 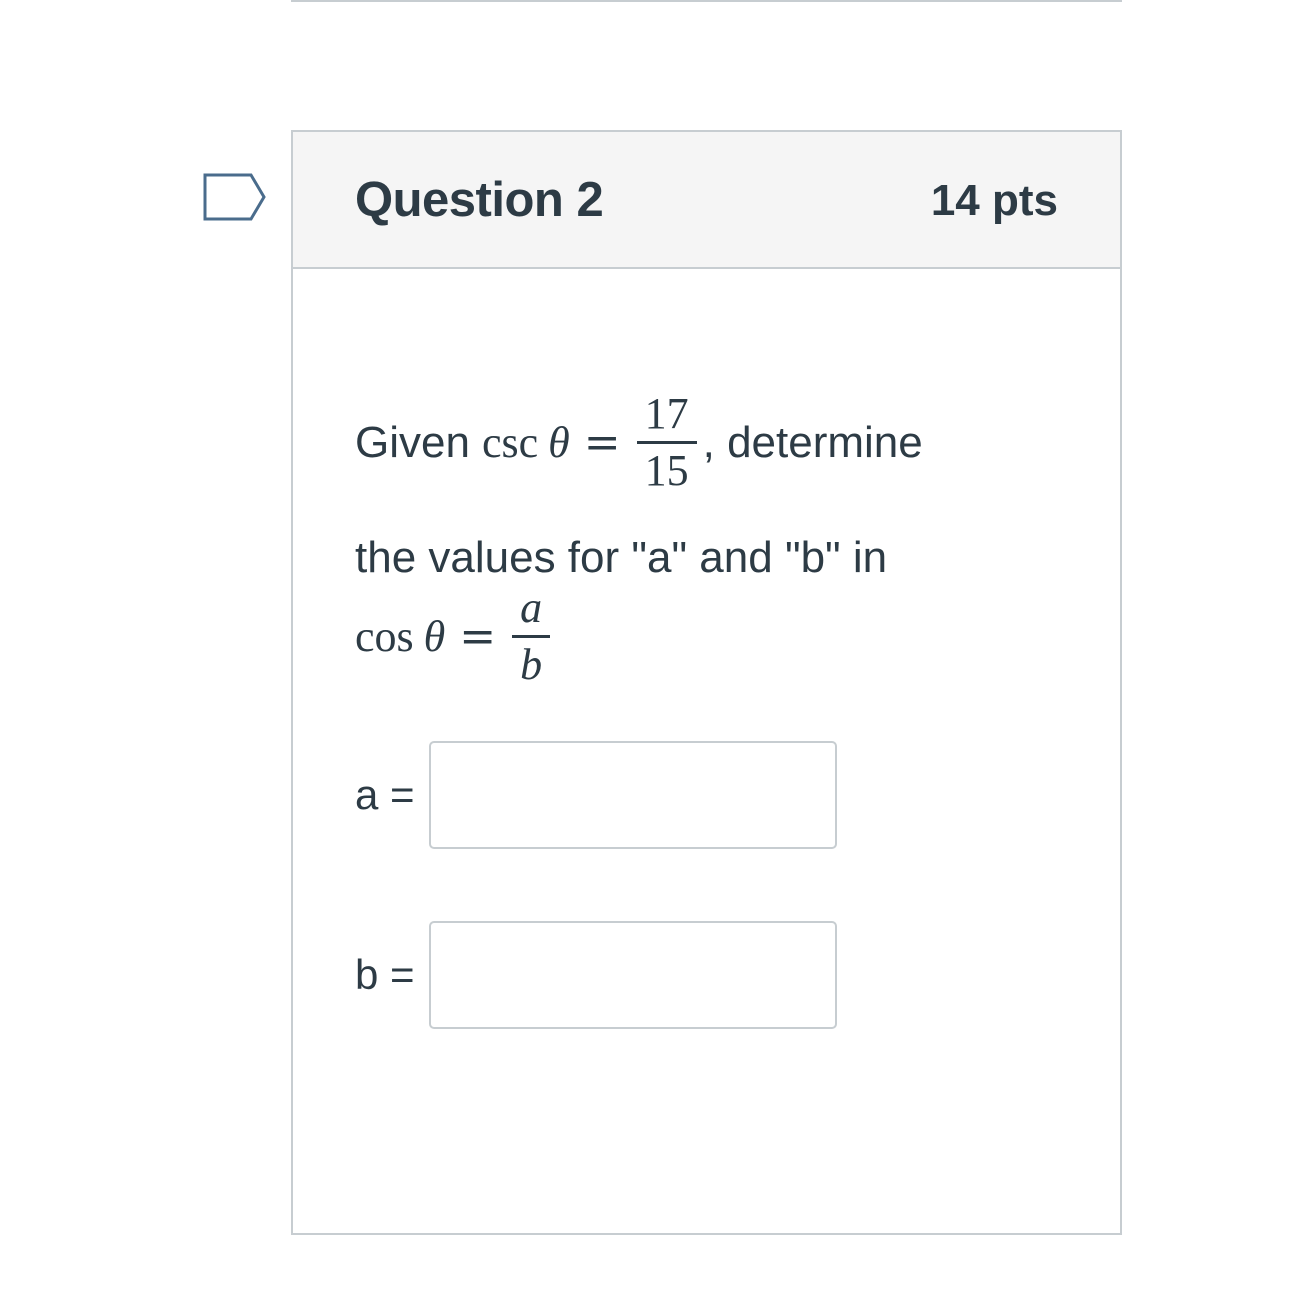 I want to click on cos-fraction: a b, so click(x=531, y=637).